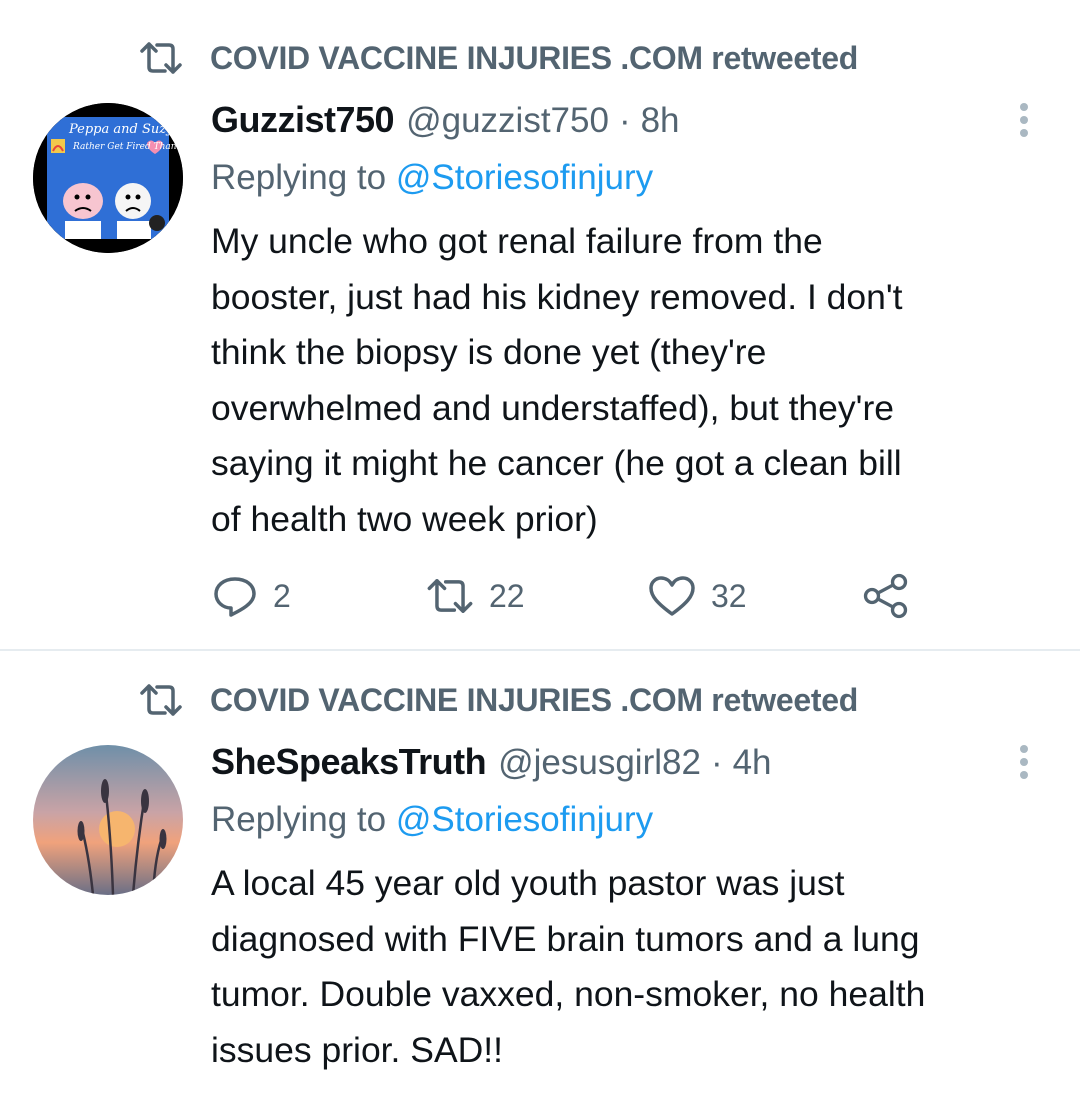 This screenshot has height=1098, width=1080. I want to click on timestamp: 4h, so click(752, 763).